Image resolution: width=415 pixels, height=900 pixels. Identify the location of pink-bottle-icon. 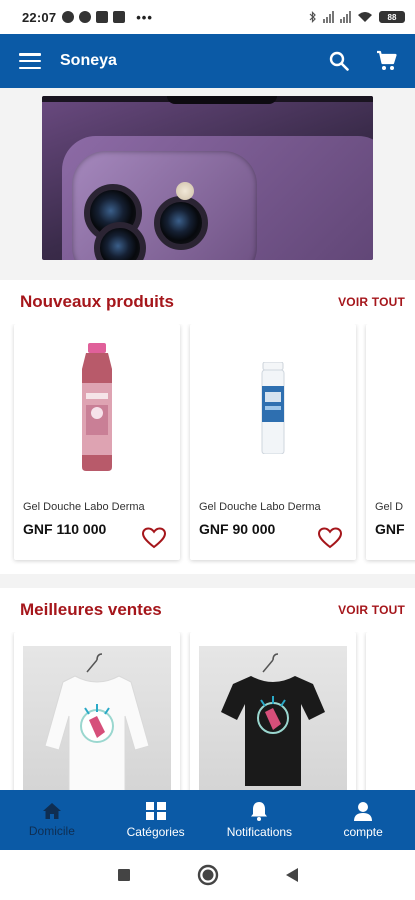
(97, 407).